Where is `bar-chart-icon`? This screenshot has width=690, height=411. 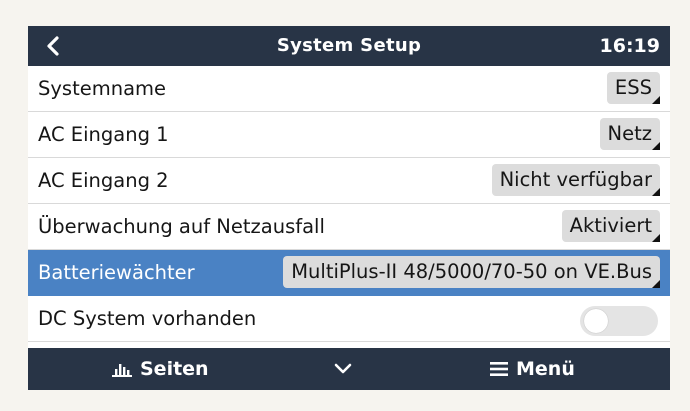
bar-chart-icon is located at coordinates (122, 370).